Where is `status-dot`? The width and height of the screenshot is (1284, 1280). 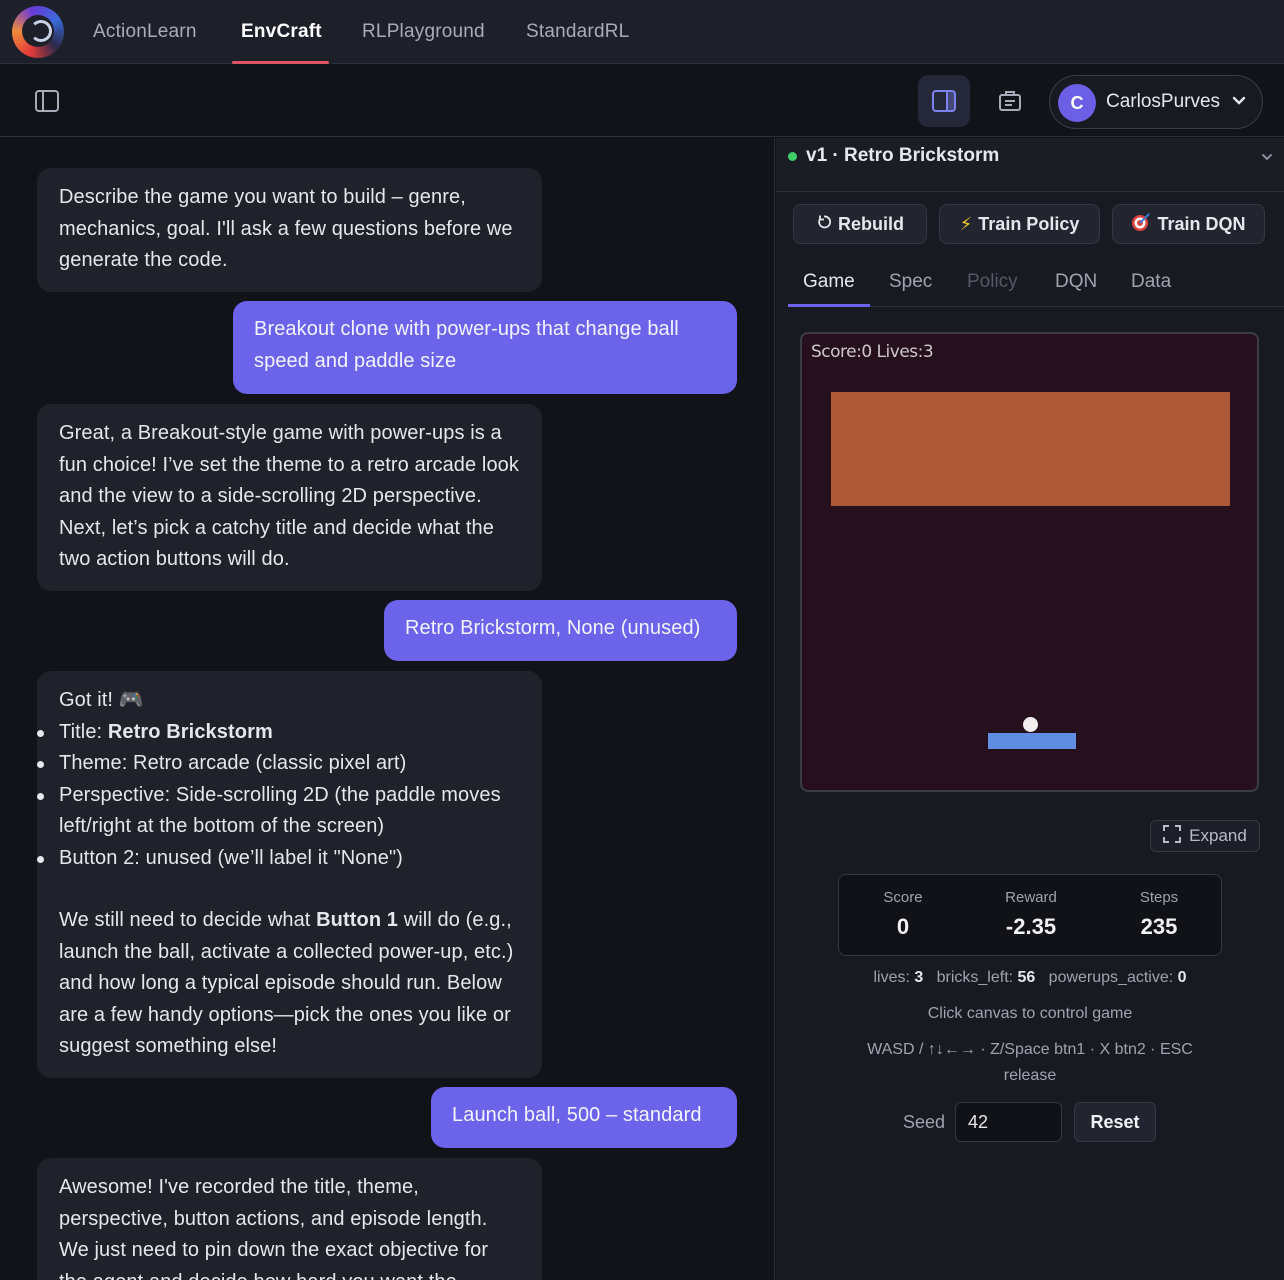
status-dot is located at coordinates (792, 156).